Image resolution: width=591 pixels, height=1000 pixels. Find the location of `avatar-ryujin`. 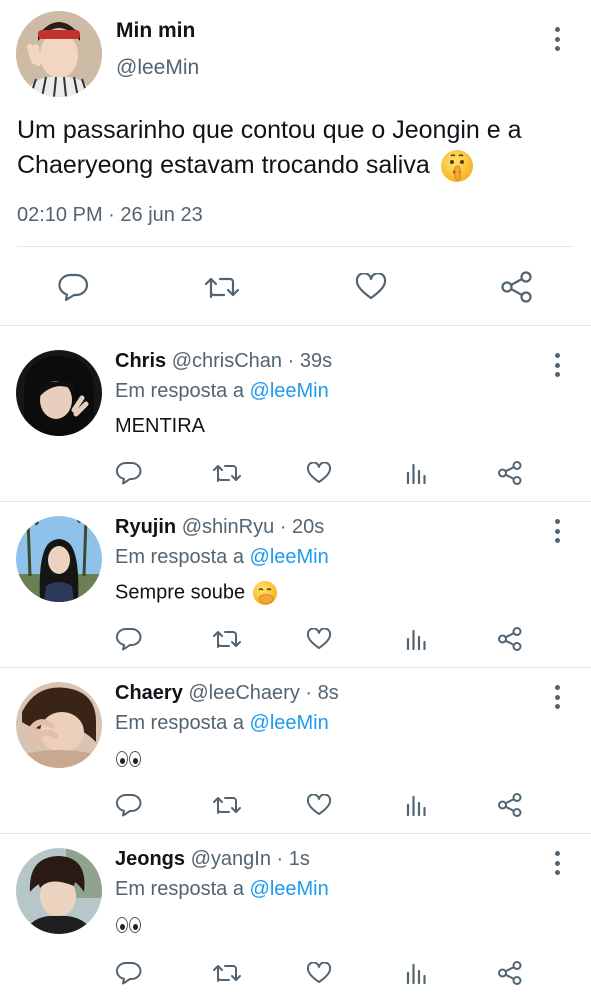

avatar-ryujin is located at coordinates (59, 559).